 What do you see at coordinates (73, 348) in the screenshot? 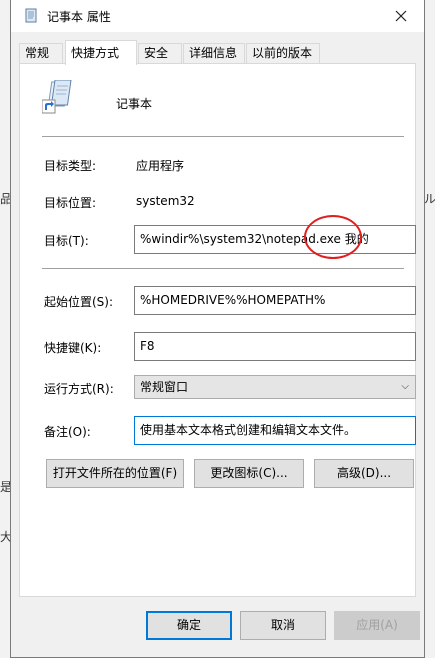
I see `shortcut-key-label: 快捷键(K):` at bounding box center [73, 348].